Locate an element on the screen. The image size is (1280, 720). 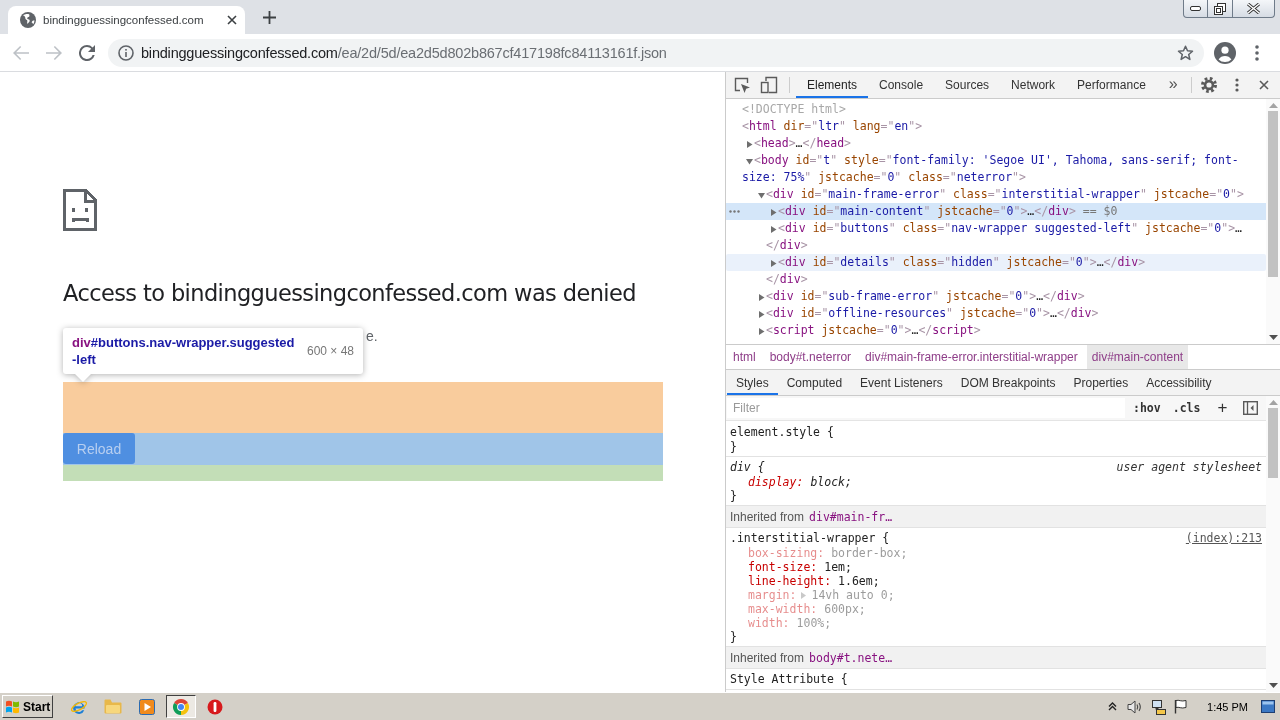
dom-node-row: <div id="offline-resources" jstcache="0">…</div> is located at coordinates (996, 313).